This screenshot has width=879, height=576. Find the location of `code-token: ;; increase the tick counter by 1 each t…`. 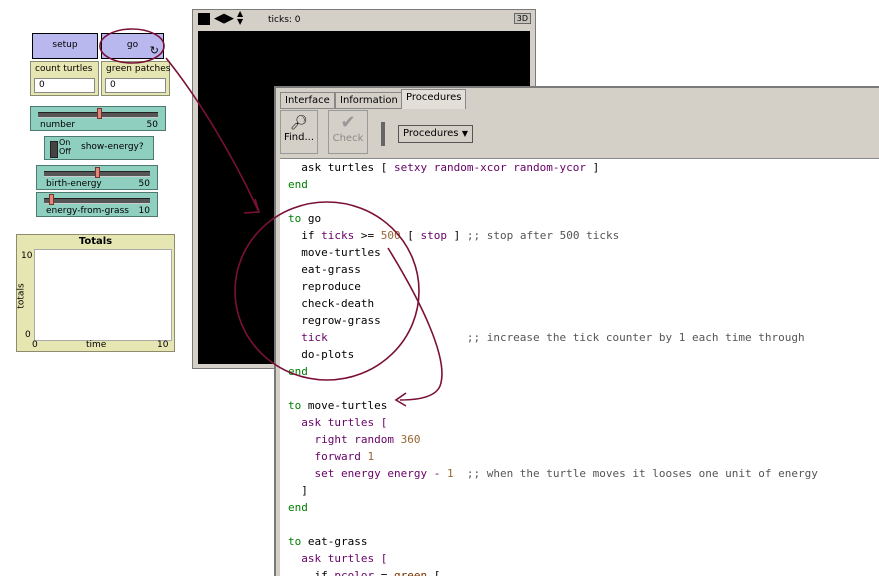

code-token: ;; increase the tick counter by 1 each t… is located at coordinates (635, 337).